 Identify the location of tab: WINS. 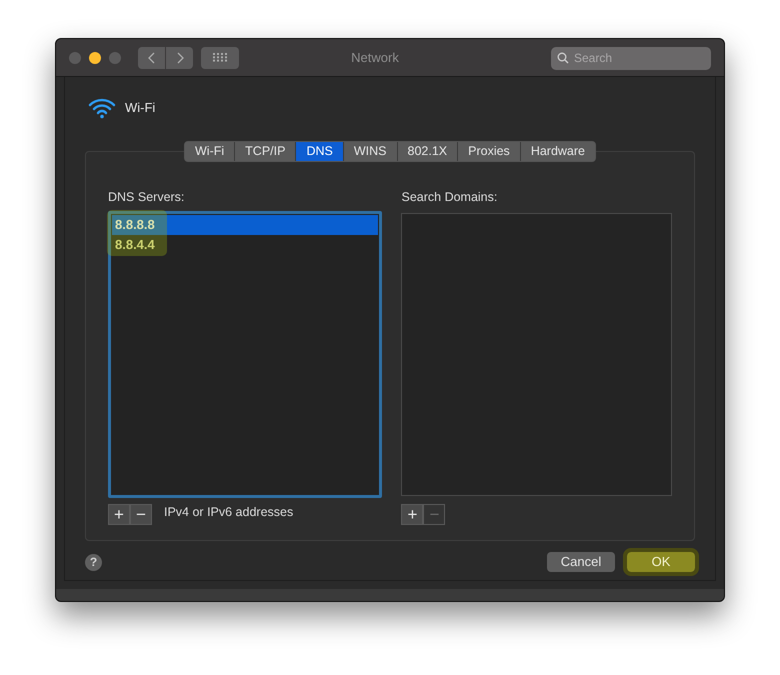
(369, 151).